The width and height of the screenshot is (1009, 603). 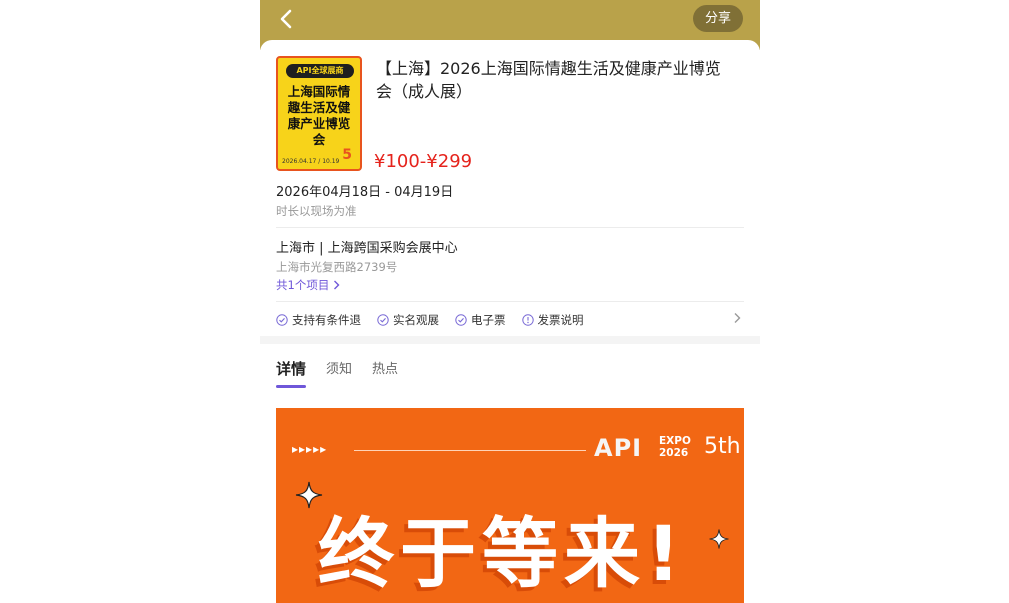 What do you see at coordinates (320, 71) in the screenshot?
I see `poster-logo: API全球展商` at bounding box center [320, 71].